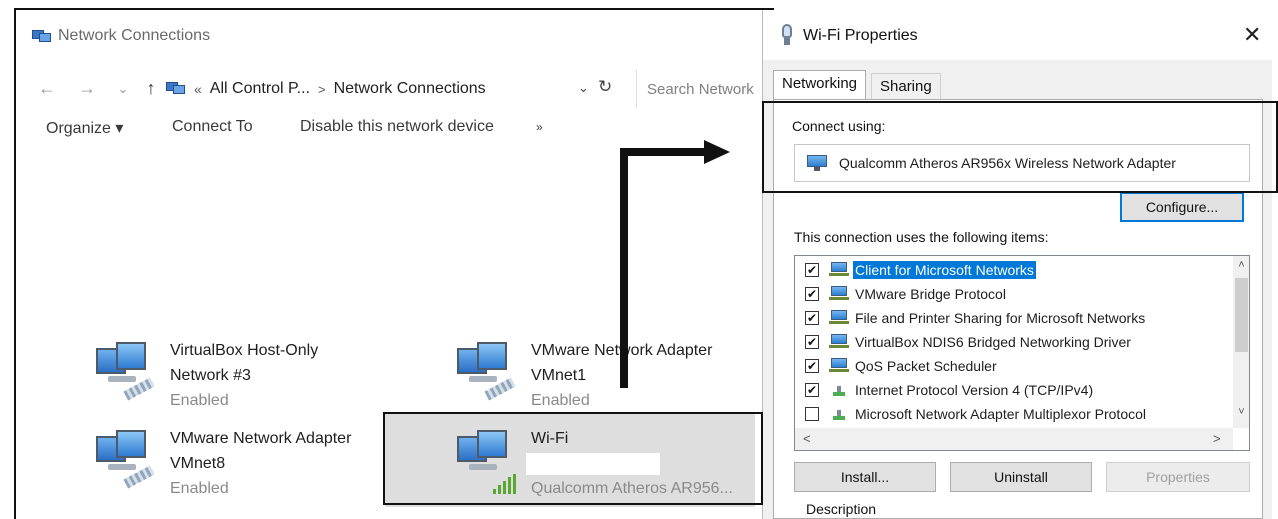  I want to click on annotation-arrow-shaft-horizontal, so click(664, 152).